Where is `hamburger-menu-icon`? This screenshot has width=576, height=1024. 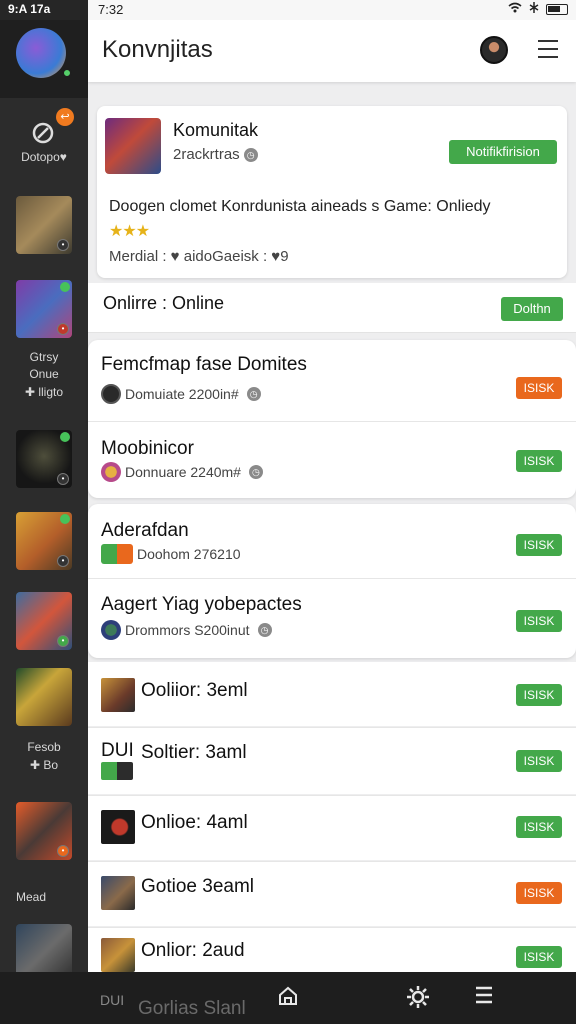
hamburger-menu-icon is located at coordinates (548, 49).